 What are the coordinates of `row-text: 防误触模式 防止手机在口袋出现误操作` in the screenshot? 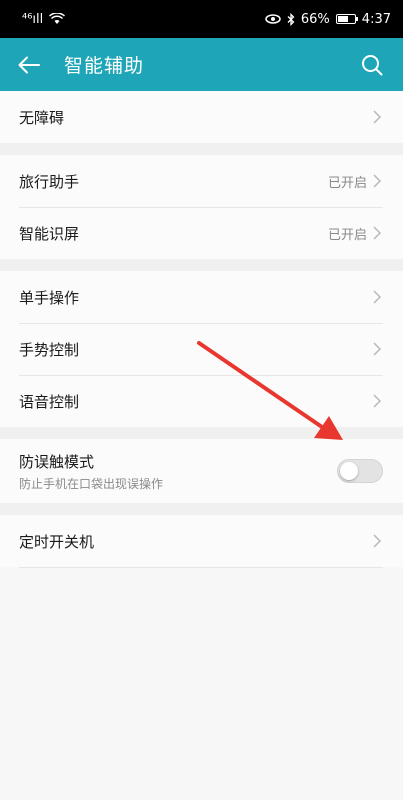 It's located at (178, 471).